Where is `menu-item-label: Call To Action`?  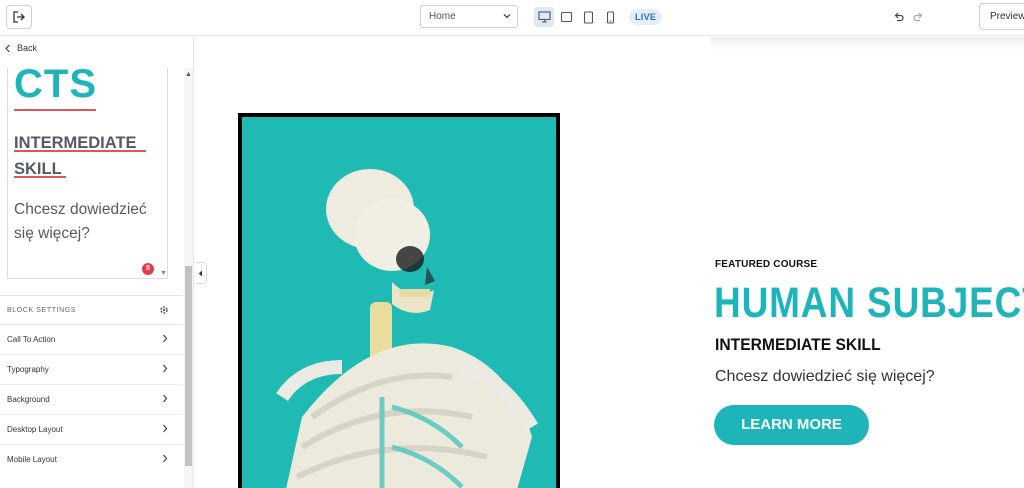
menu-item-label: Call To Action is located at coordinates (31, 339).